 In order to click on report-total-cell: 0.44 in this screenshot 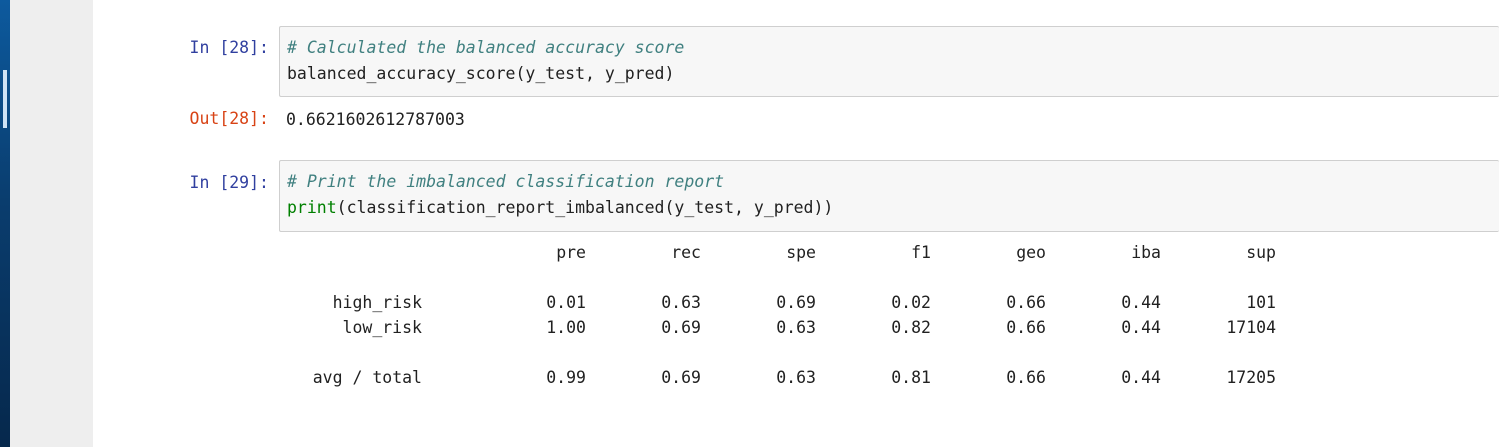, I will do `click(1141, 377)`.